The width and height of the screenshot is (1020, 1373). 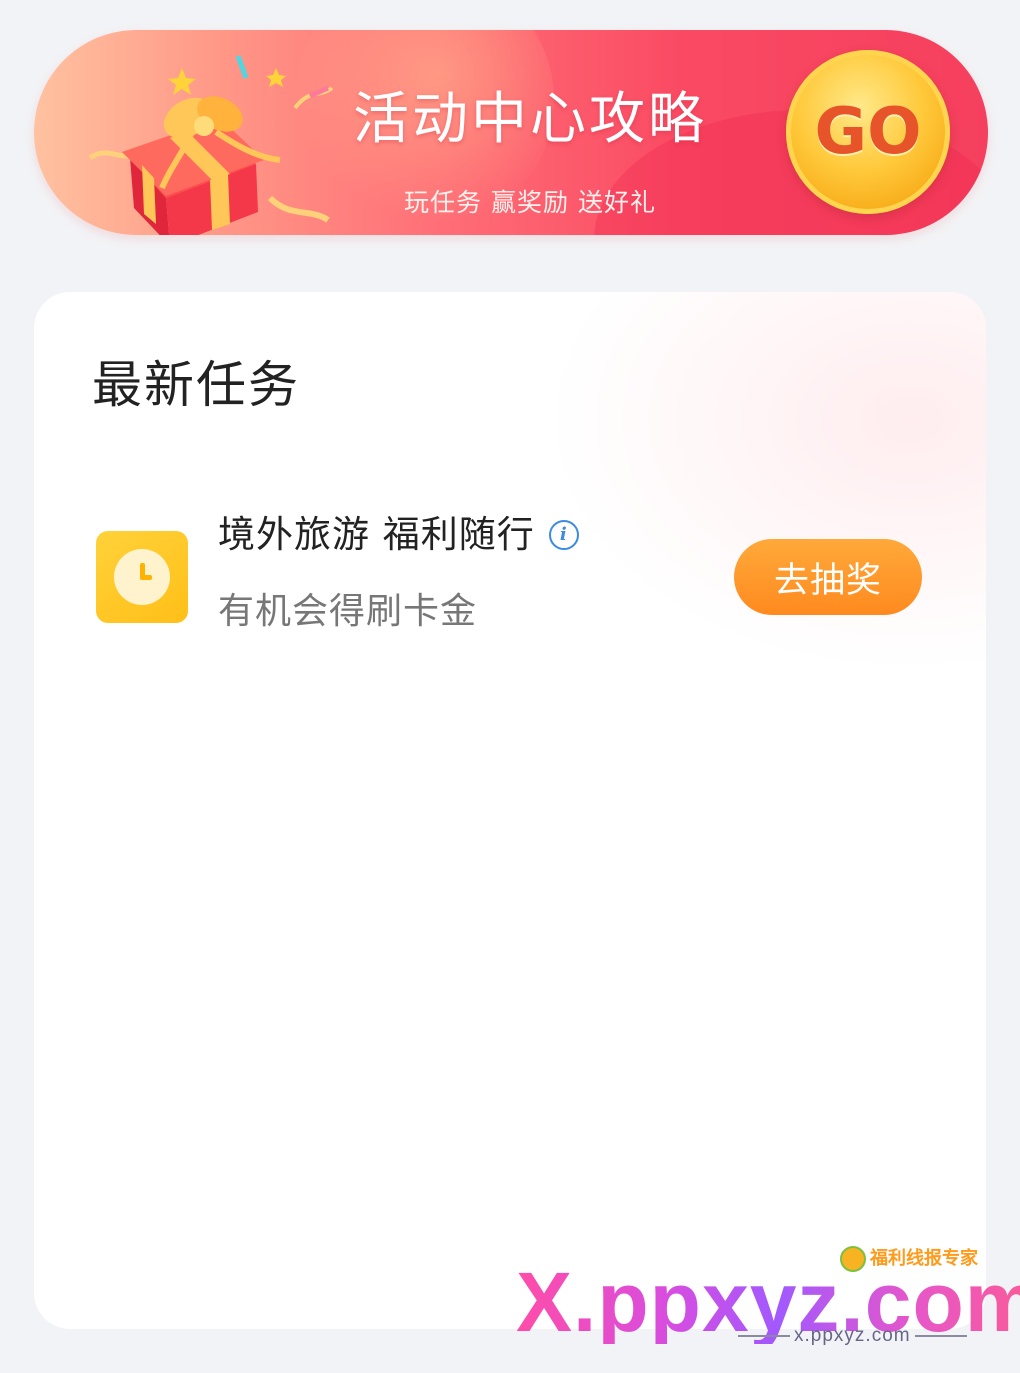 What do you see at coordinates (868, 132) in the screenshot?
I see `go-button: GO` at bounding box center [868, 132].